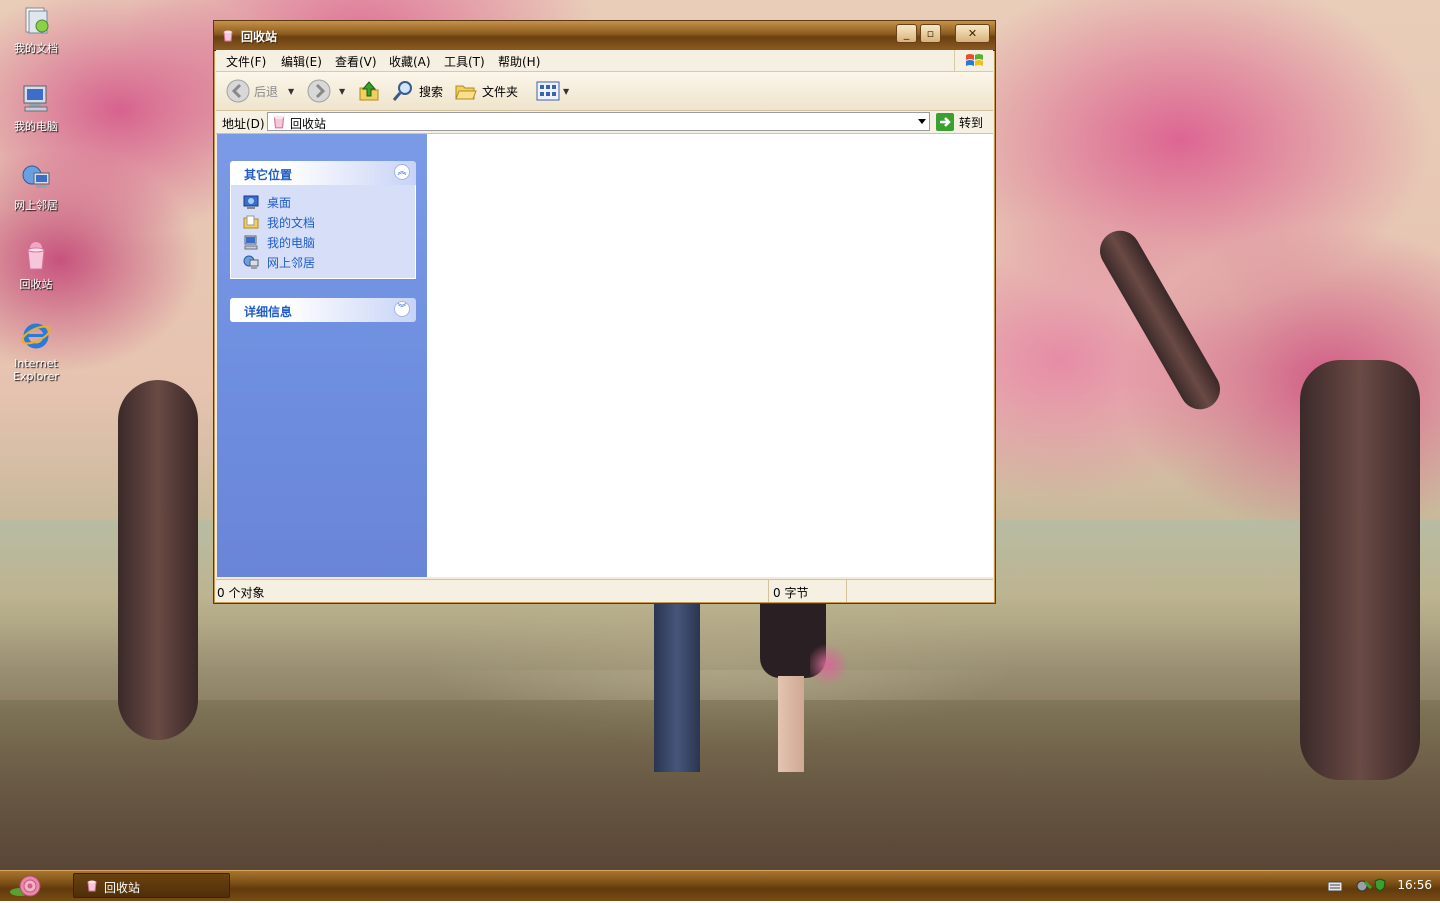 The height and width of the screenshot is (903, 1440). What do you see at coordinates (1380, 885) in the screenshot?
I see `security-shield-icon` at bounding box center [1380, 885].